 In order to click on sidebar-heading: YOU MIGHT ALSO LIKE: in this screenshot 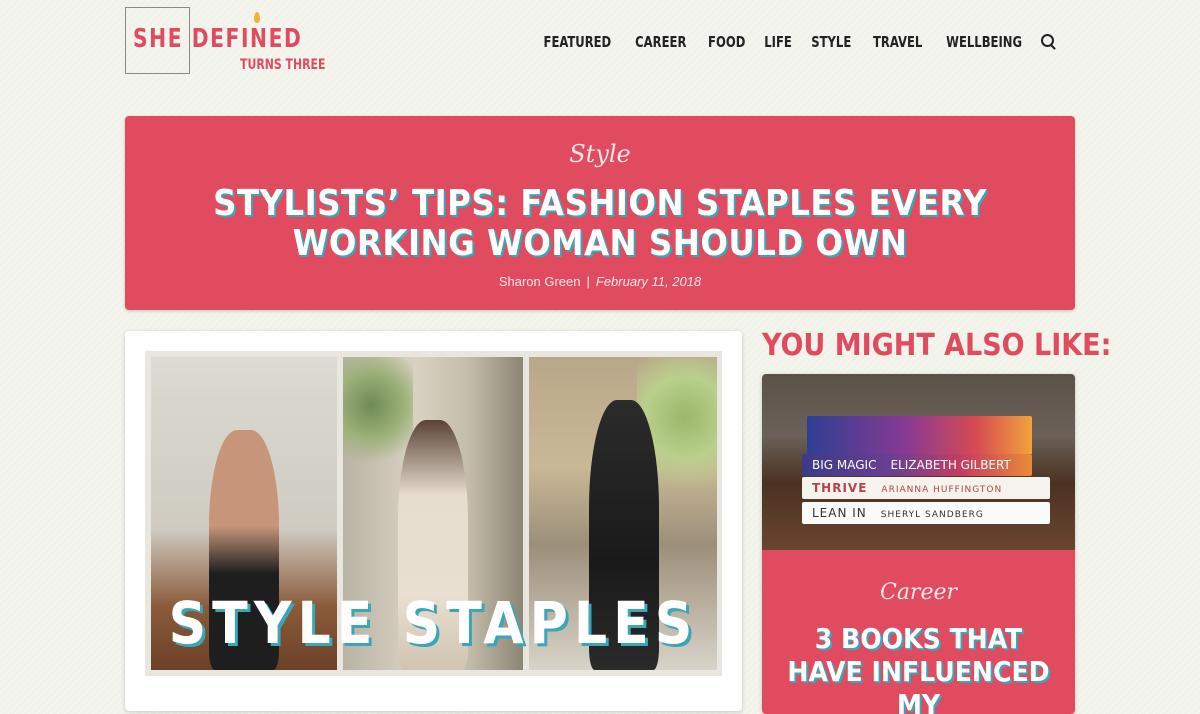, I will do `click(937, 345)`.